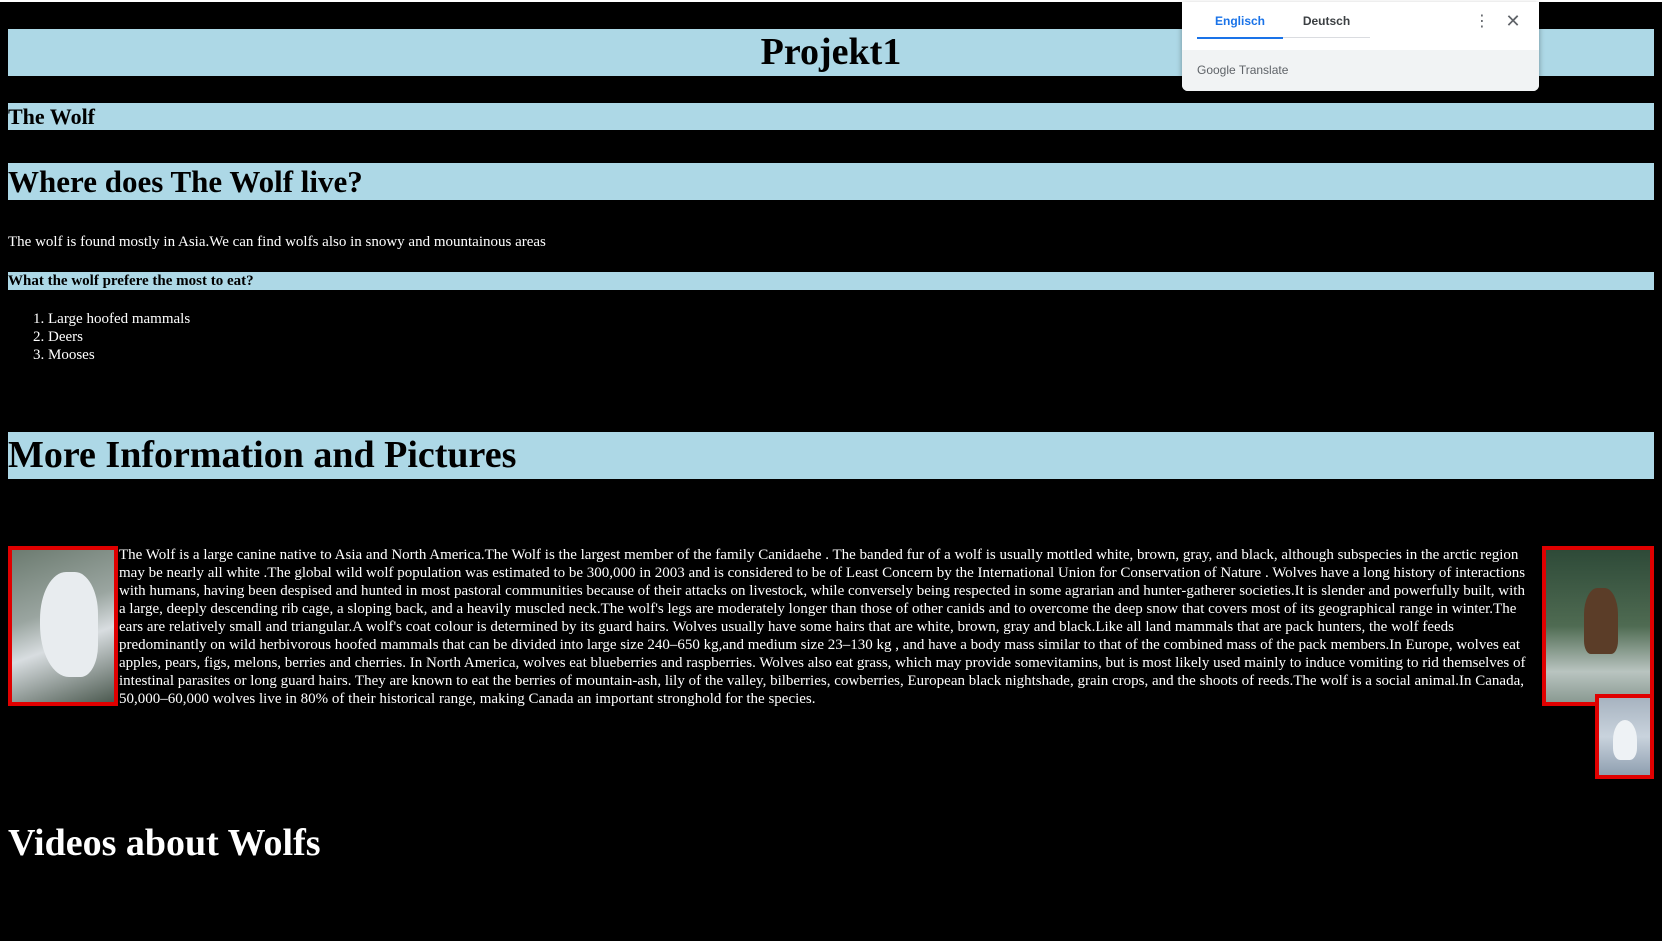  I want to click on list-item: Large hoofed mammals, so click(119, 319).